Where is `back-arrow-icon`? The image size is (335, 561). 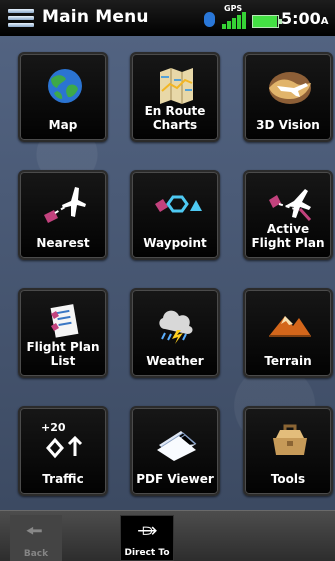
back-arrow-icon is located at coordinates (34, 530).